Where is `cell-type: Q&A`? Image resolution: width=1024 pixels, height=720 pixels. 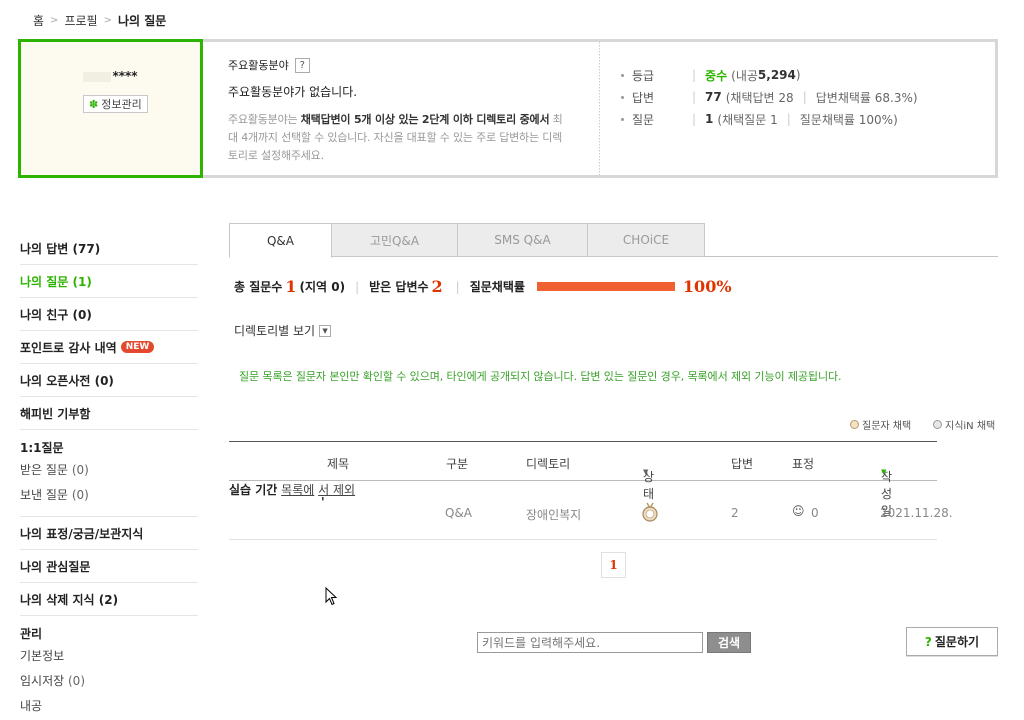
cell-type: Q&A is located at coordinates (459, 513).